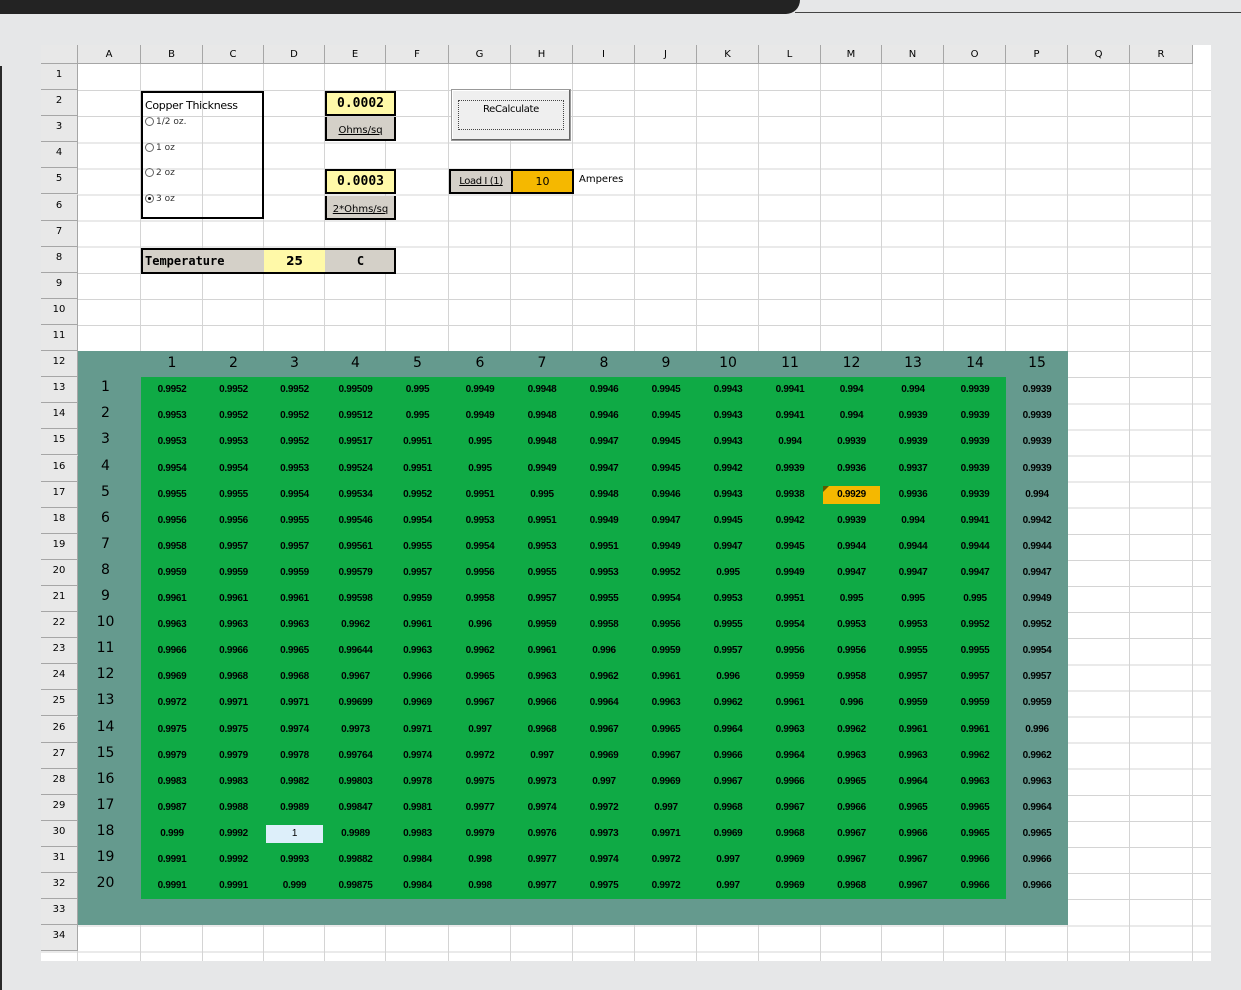  Describe the element at coordinates (355, 703) in the screenshot. I see `matrix-cell: 0.99699` at that location.